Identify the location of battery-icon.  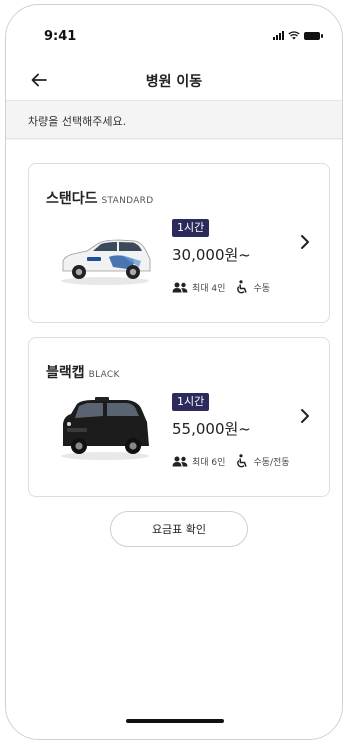
(313, 35).